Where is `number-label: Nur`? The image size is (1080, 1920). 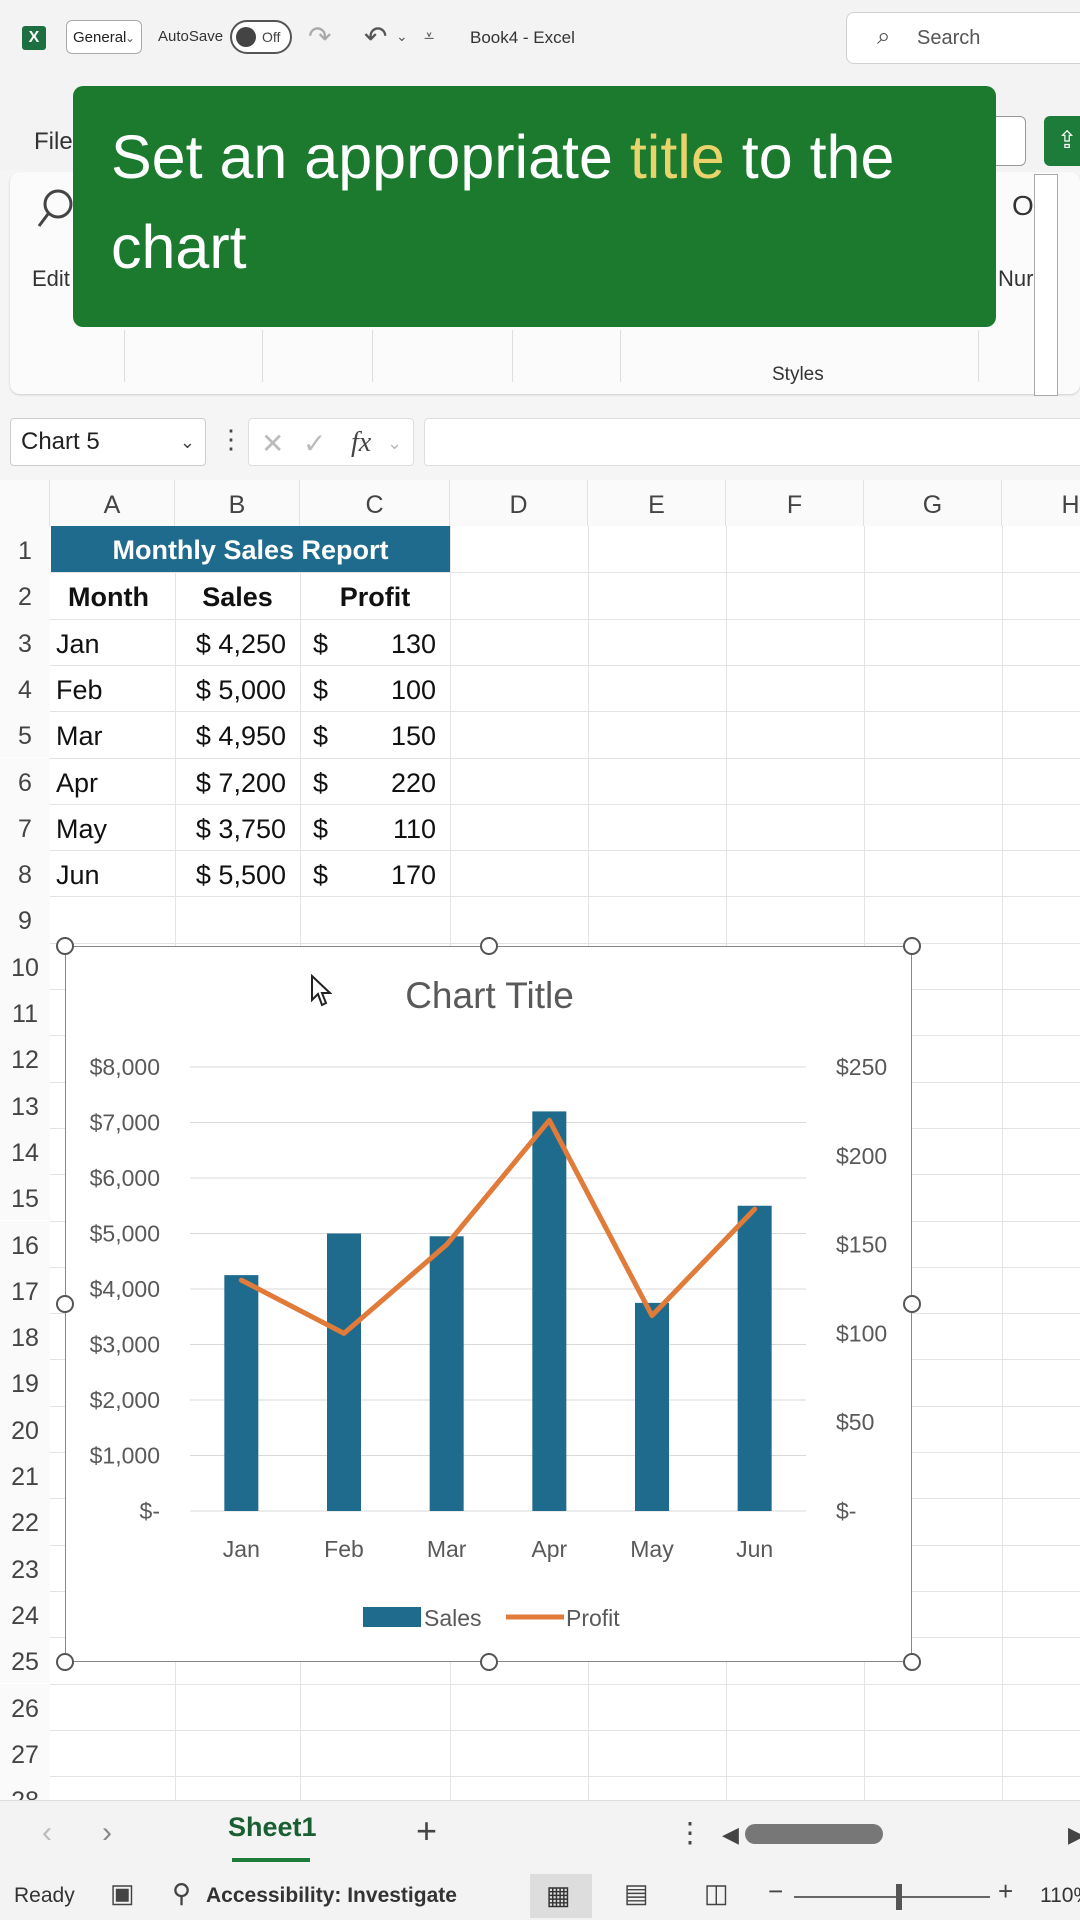 number-label: Nur is located at coordinates (1015, 279).